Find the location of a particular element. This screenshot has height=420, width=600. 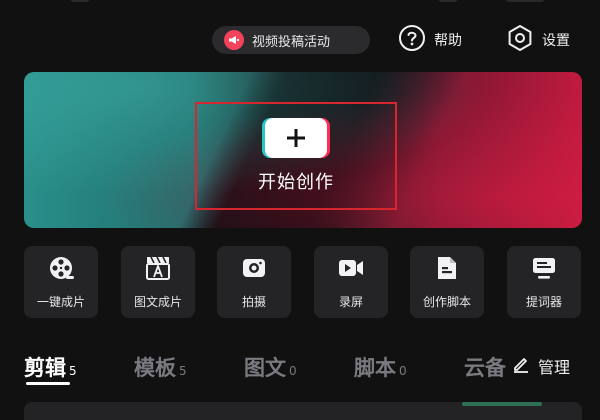

top-bar: 视频投稿活动 帮助 设置 is located at coordinates (300, 40).